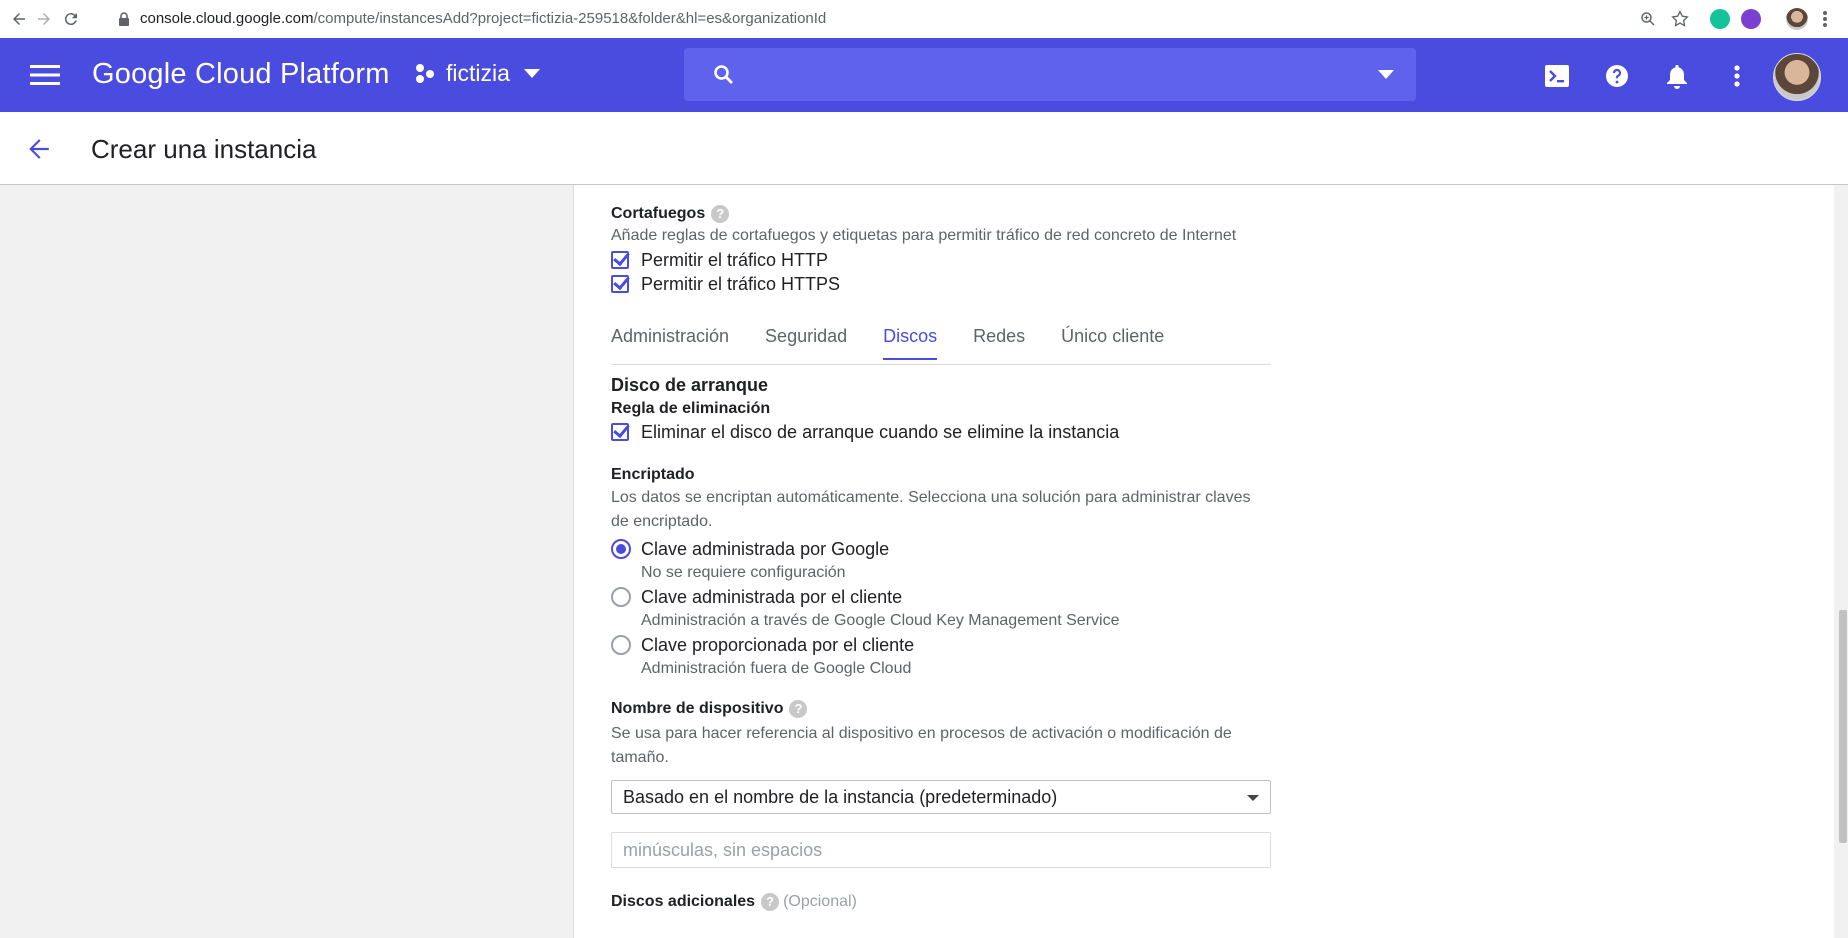 Image resolution: width=1848 pixels, height=938 pixels. Describe the element at coordinates (924, 148) in the screenshot. I see `page-title-bar: Crear una instancia` at that location.